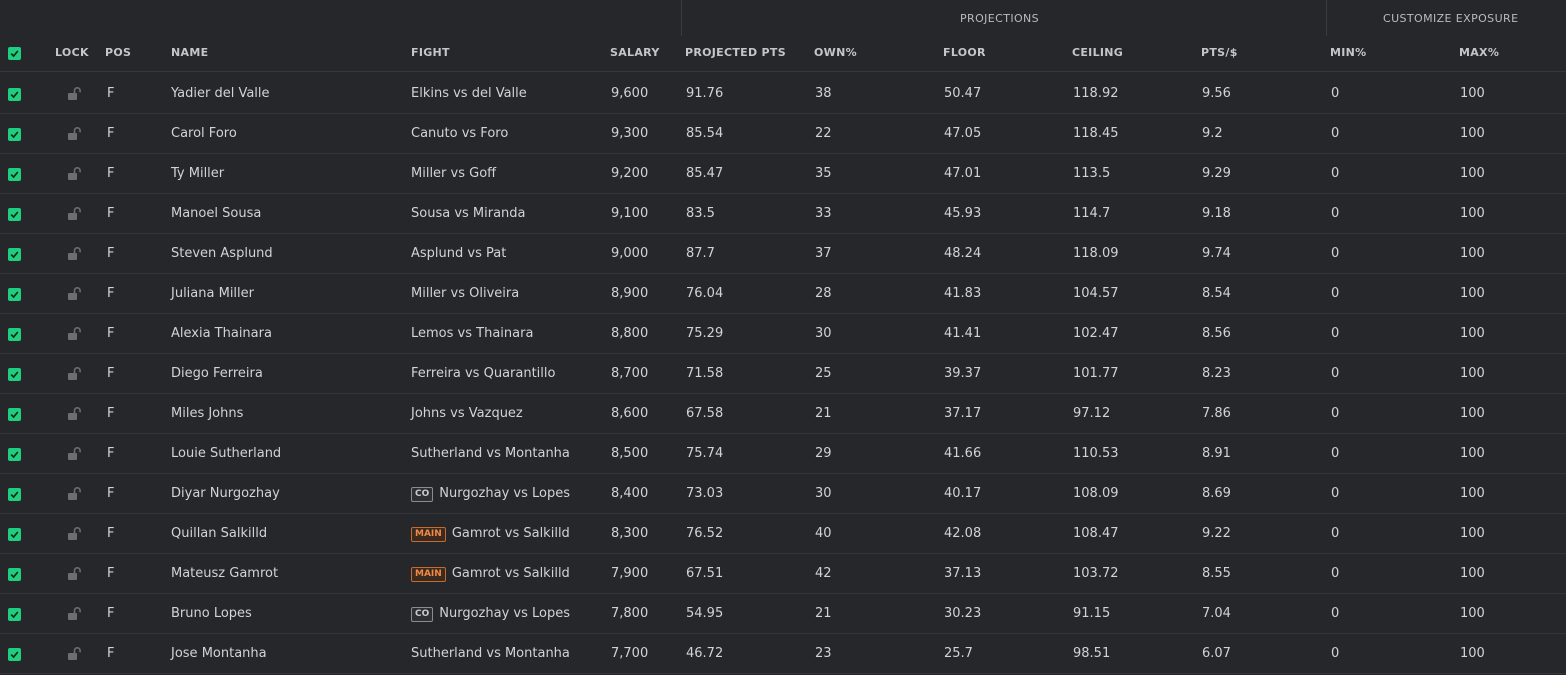  What do you see at coordinates (14, 53) in the screenshot?
I see `select-all-checkbox` at bounding box center [14, 53].